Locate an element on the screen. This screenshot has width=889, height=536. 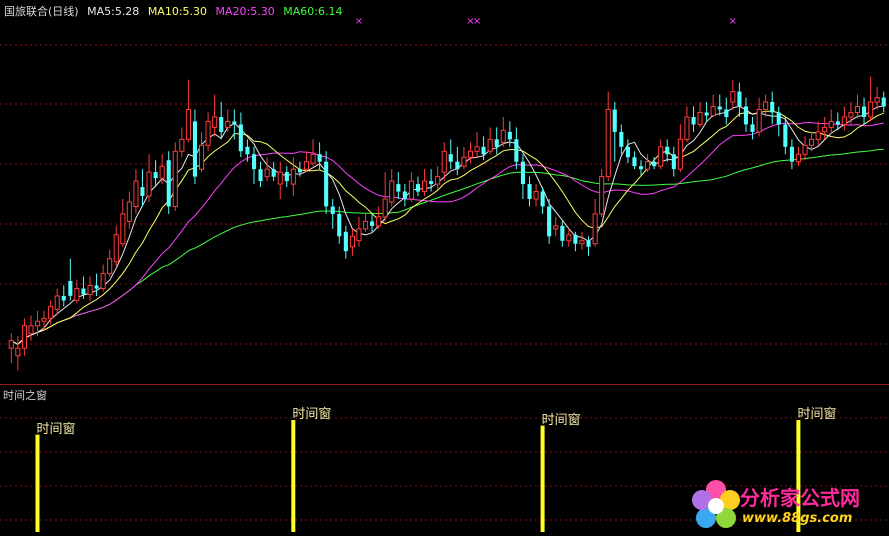
legend-ma60: MA60:6.14 is located at coordinates (313, 11).